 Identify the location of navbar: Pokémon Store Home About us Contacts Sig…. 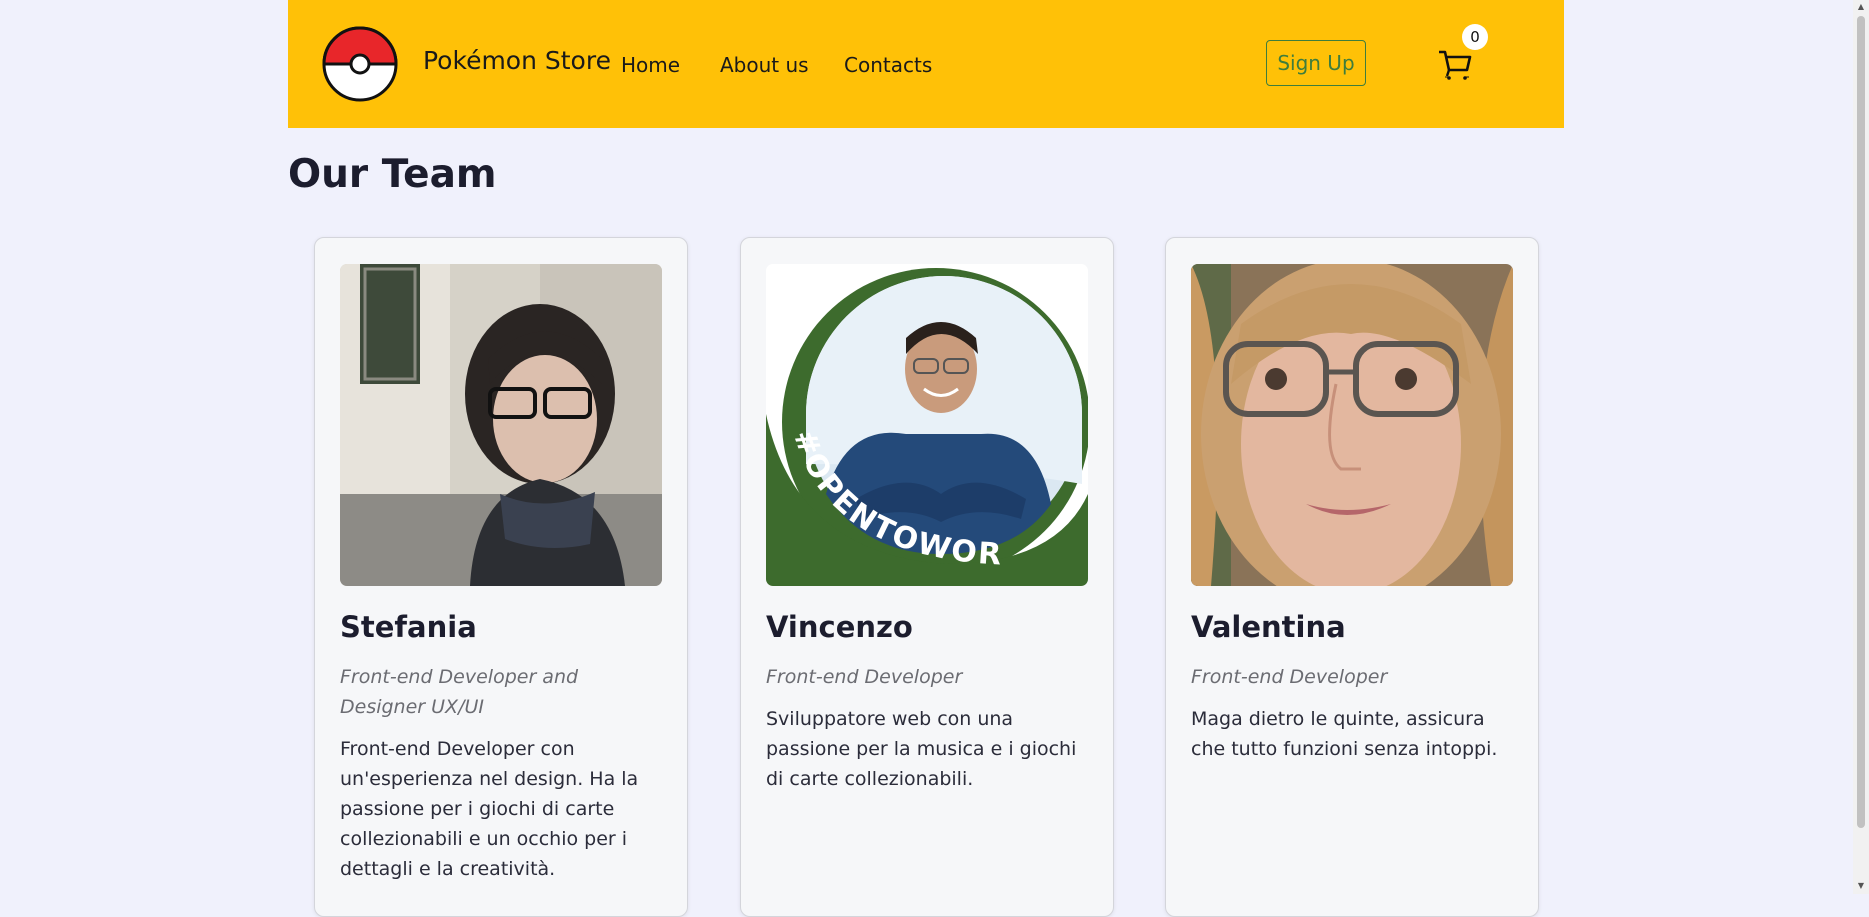
(926, 64).